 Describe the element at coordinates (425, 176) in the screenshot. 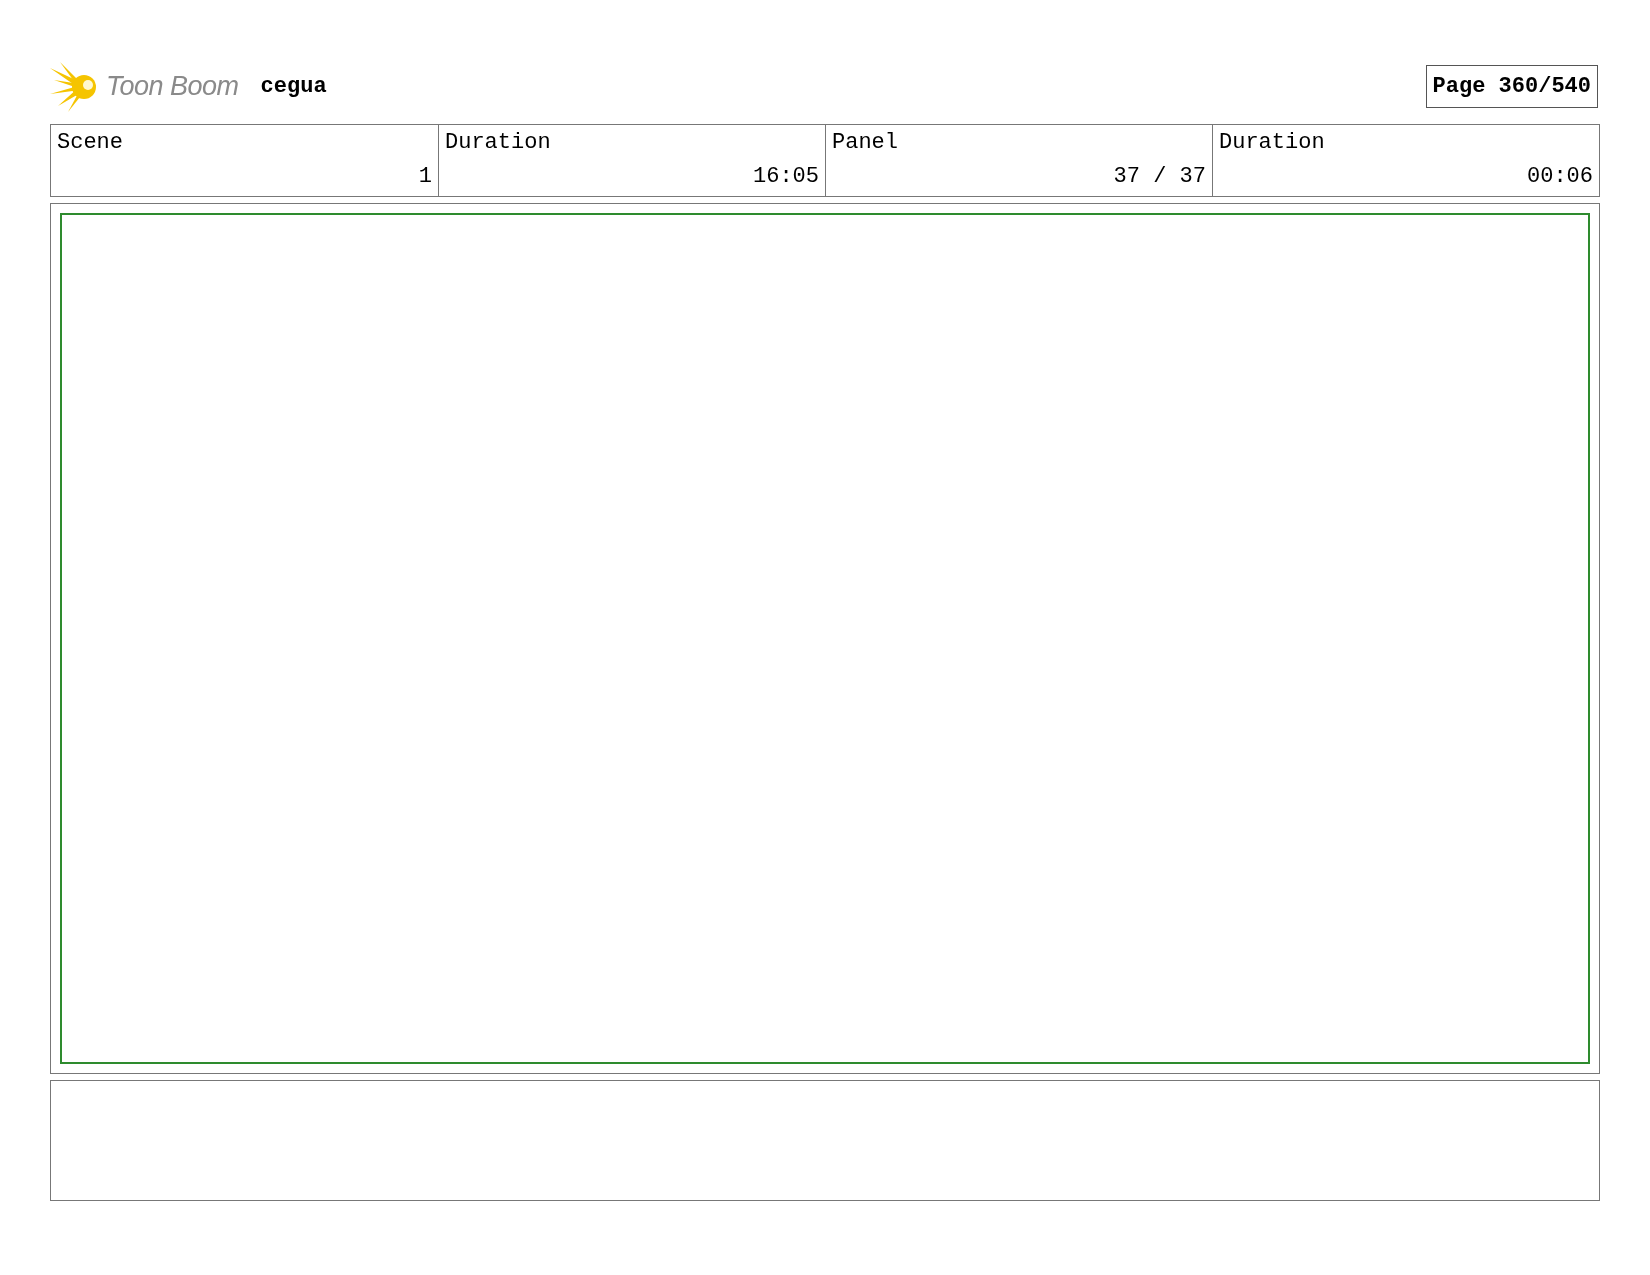

I see `column-value: 1` at that location.